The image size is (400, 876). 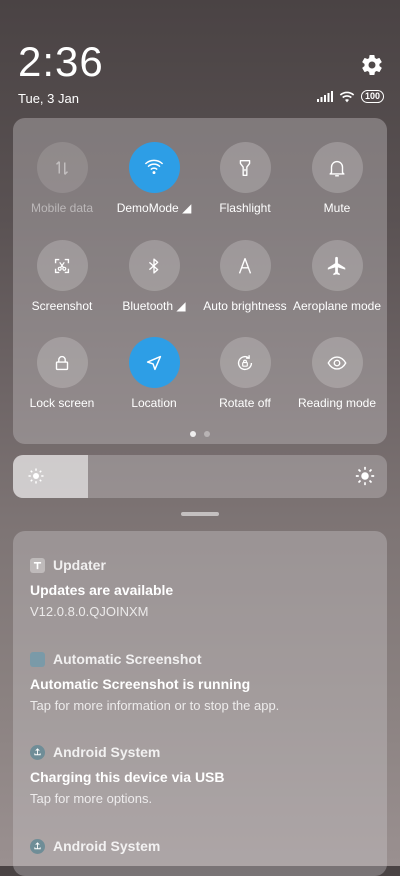 I want to click on notification-title: Charging this device via USB, so click(x=127, y=777).